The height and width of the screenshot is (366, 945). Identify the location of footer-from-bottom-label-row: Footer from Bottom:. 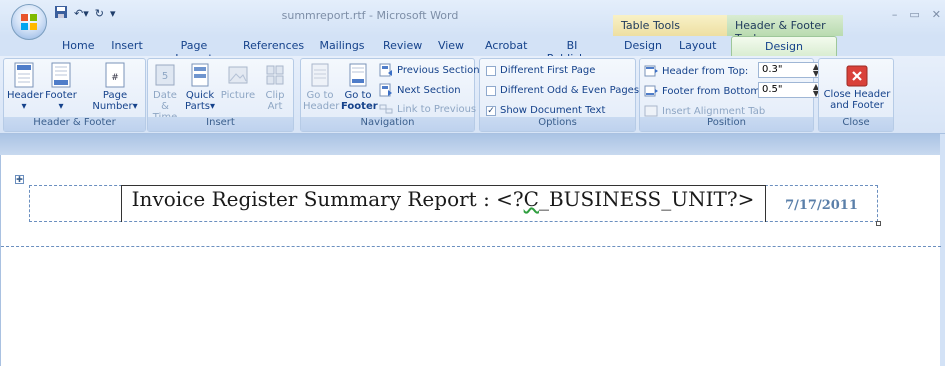
(704, 91).